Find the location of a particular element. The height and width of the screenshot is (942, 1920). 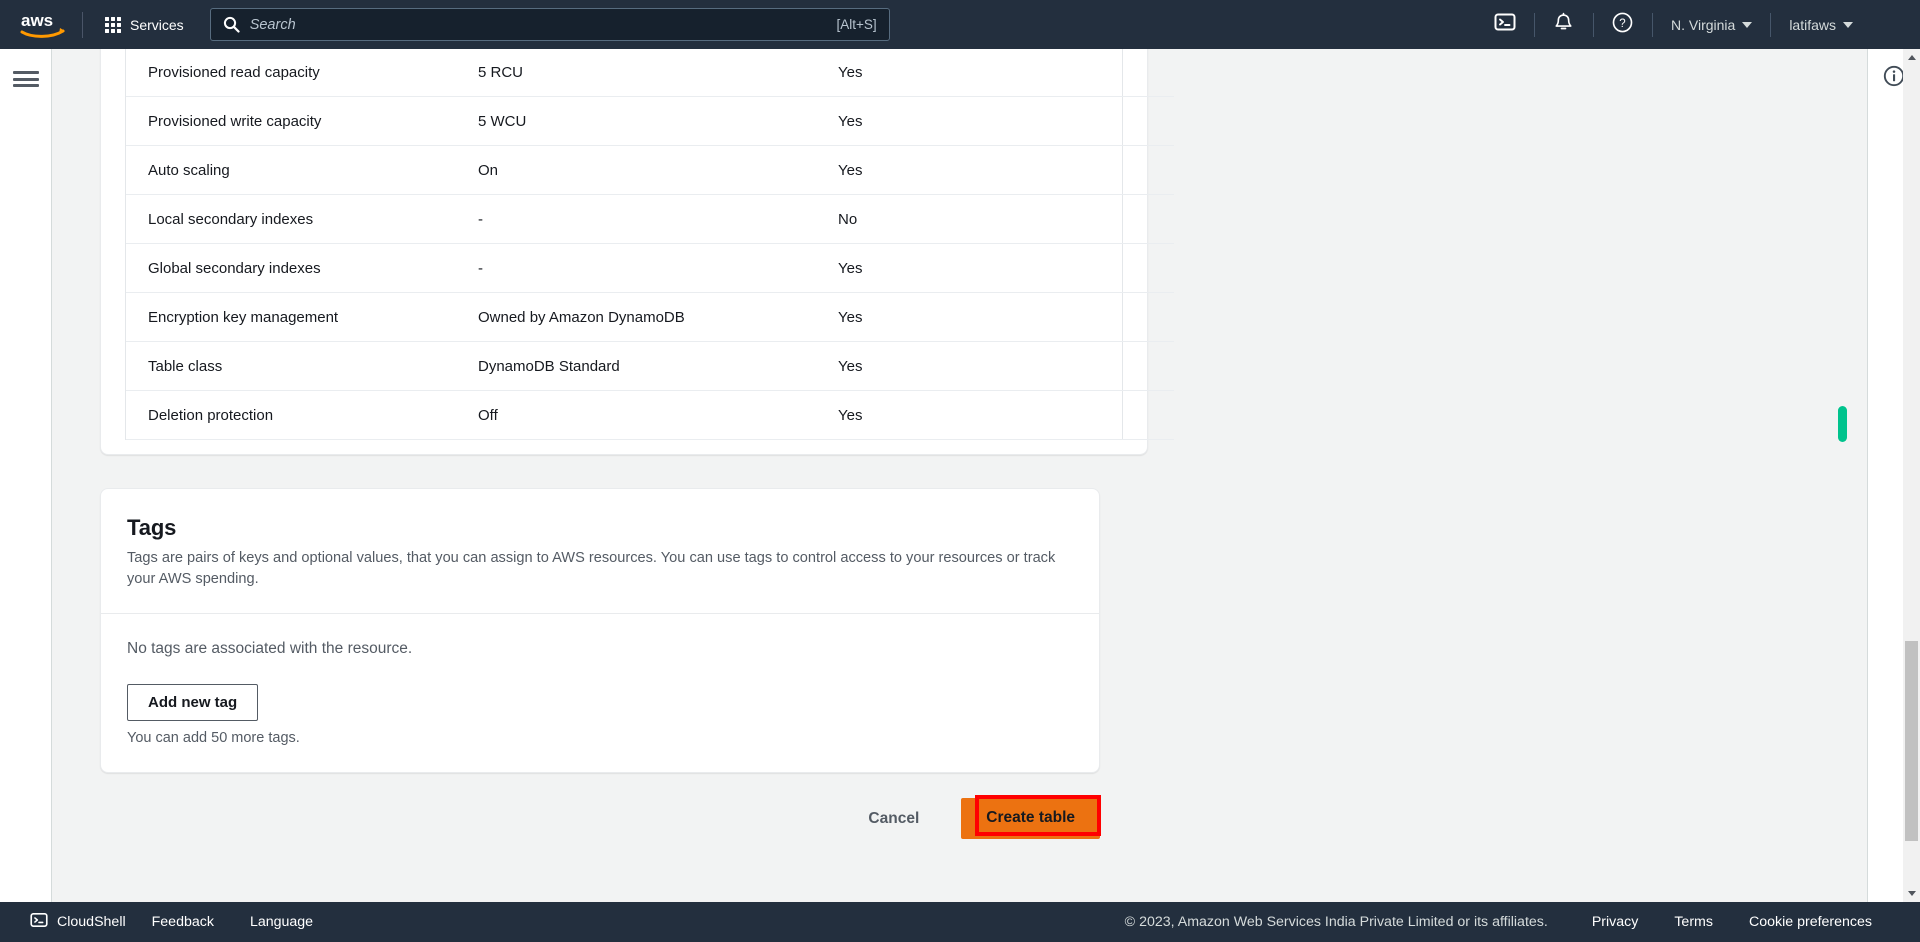

setting-name: Table class is located at coordinates (185, 366).